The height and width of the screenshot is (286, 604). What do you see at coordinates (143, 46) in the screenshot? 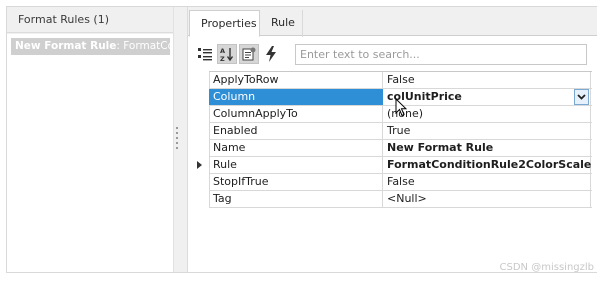
I see `format-rule-item-type: : FormatCor` at bounding box center [143, 46].